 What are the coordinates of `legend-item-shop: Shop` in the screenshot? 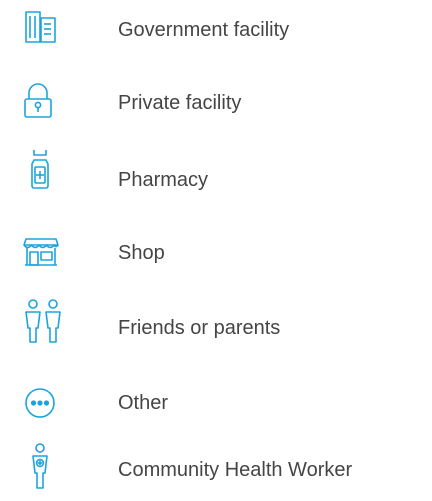 It's located at (216, 253).